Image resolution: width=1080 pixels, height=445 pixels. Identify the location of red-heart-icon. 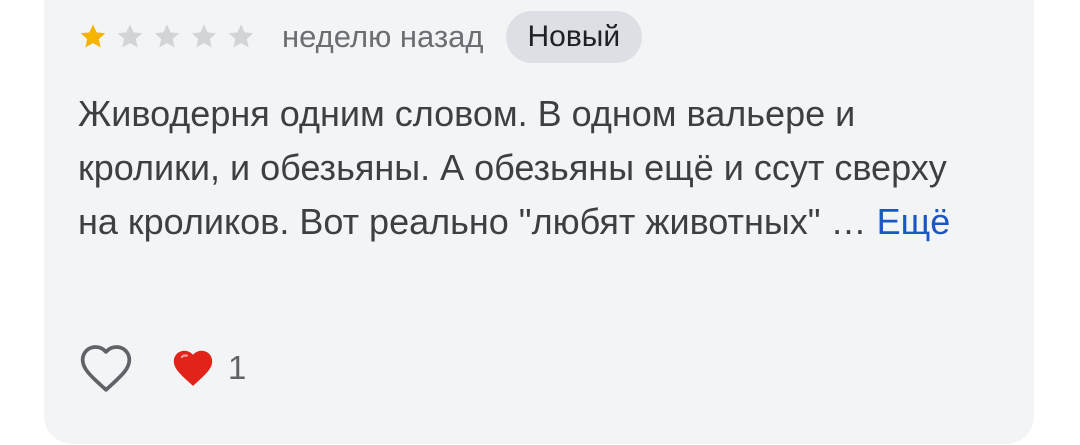
(193, 368).